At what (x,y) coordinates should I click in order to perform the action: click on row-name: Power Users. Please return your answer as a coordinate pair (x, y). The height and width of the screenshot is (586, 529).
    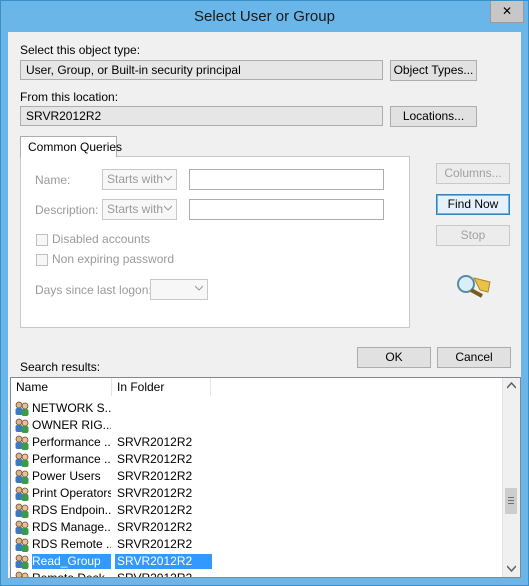
    Looking at the image, I should click on (66, 476).